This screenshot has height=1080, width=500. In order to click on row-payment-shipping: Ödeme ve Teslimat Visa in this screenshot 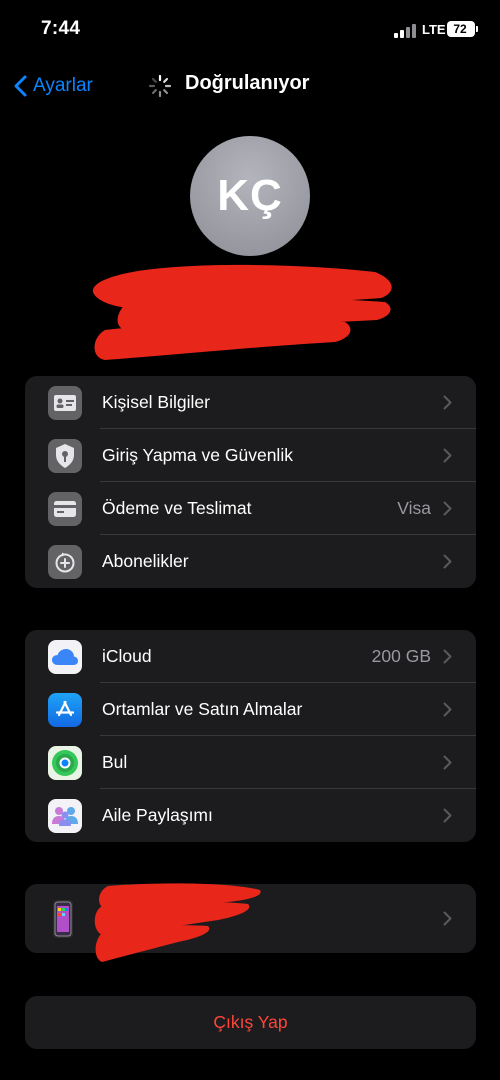, I will do `click(250, 508)`.